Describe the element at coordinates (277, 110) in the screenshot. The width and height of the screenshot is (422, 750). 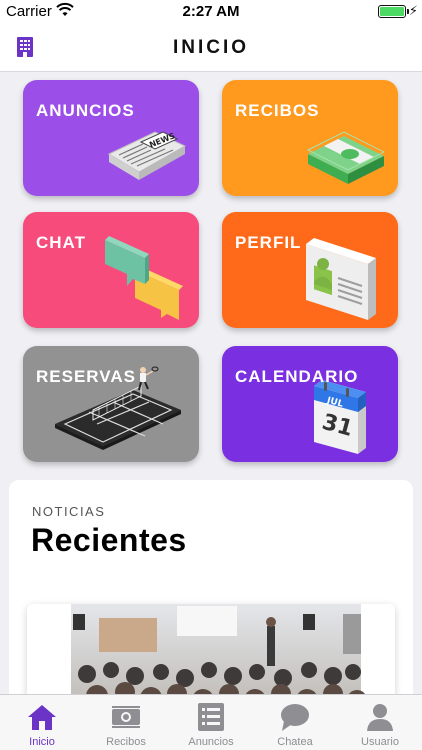
I see `tile-recibos-label: RECIBOS` at that location.